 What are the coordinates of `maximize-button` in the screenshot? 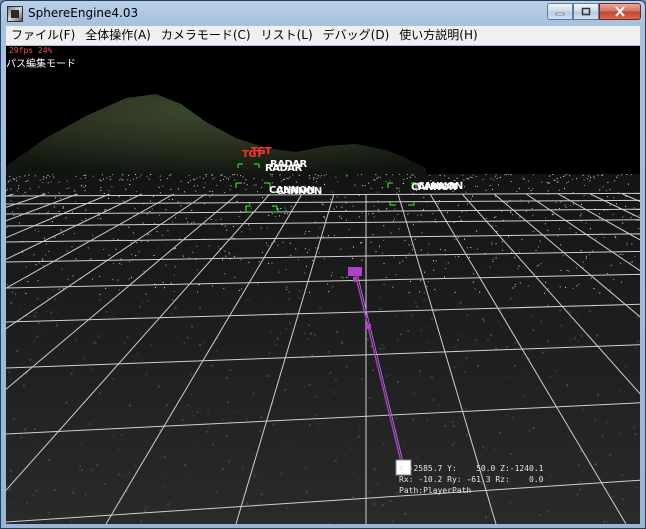 It's located at (586, 11).